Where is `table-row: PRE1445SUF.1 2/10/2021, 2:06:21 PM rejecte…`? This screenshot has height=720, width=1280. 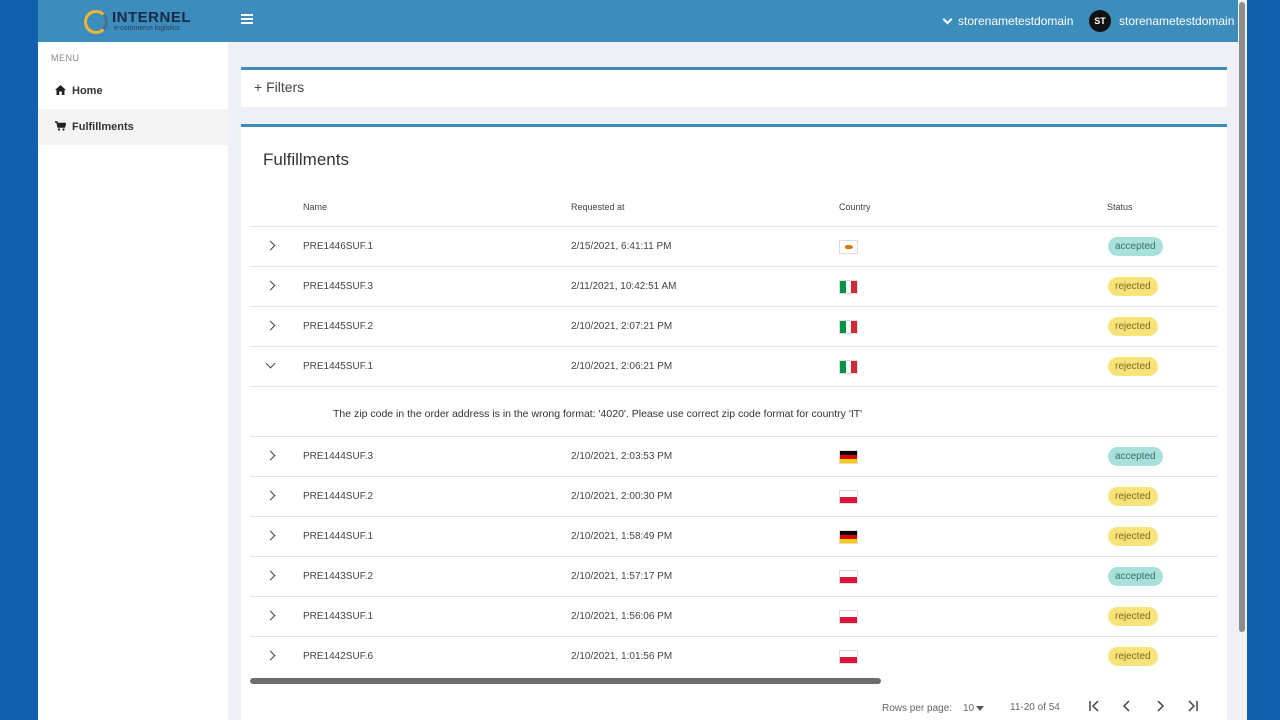 table-row: PRE1445SUF.1 2/10/2021, 2:06:21 PM rejecte… is located at coordinates (734, 366).